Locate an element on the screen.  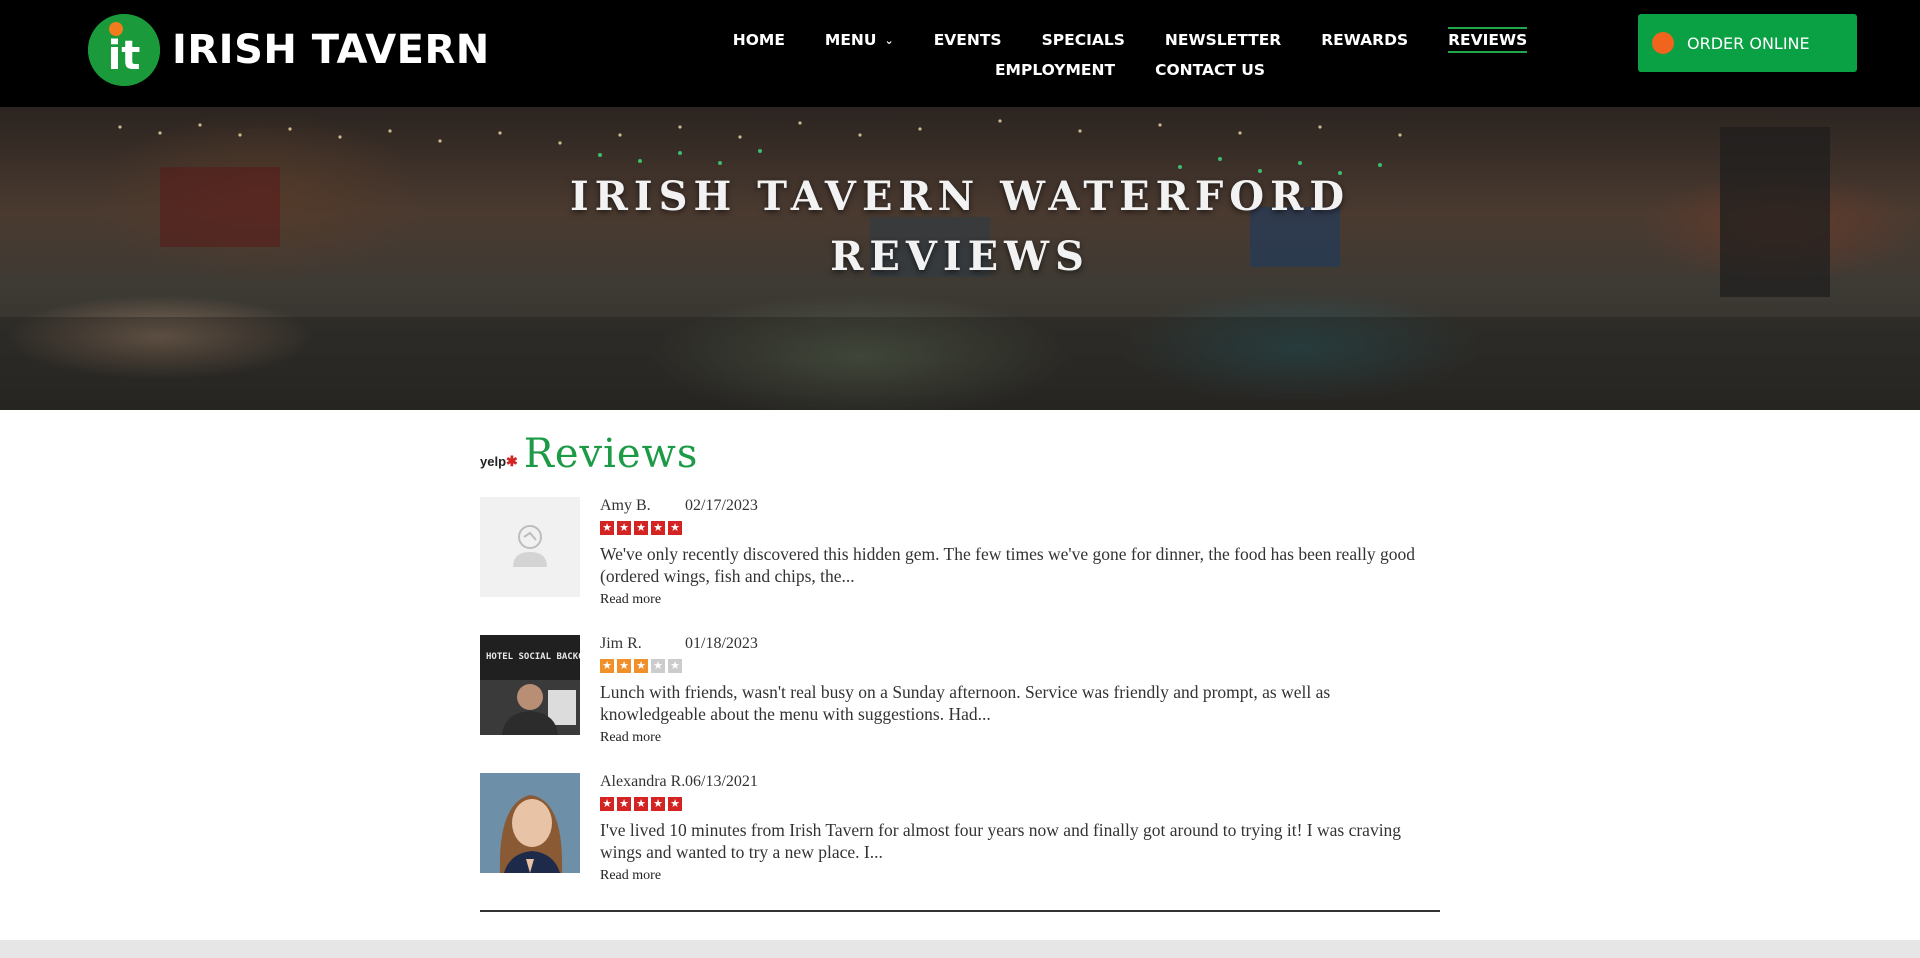
review-date: 01/18/2023 is located at coordinates (721, 643).